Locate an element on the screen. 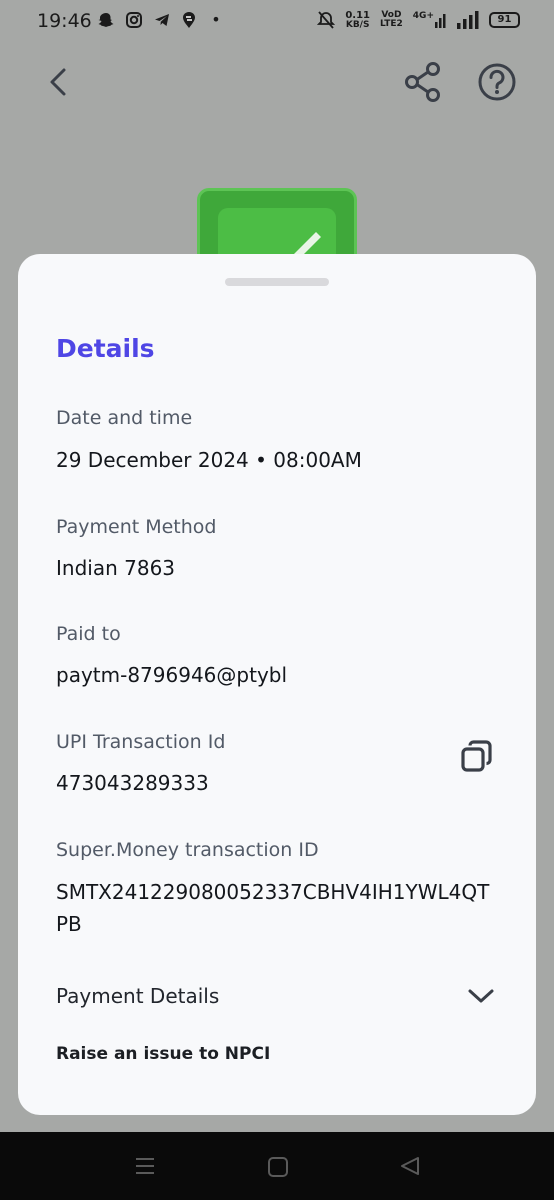 The image size is (554, 1200). system-nav-bar is located at coordinates (277, 1166).